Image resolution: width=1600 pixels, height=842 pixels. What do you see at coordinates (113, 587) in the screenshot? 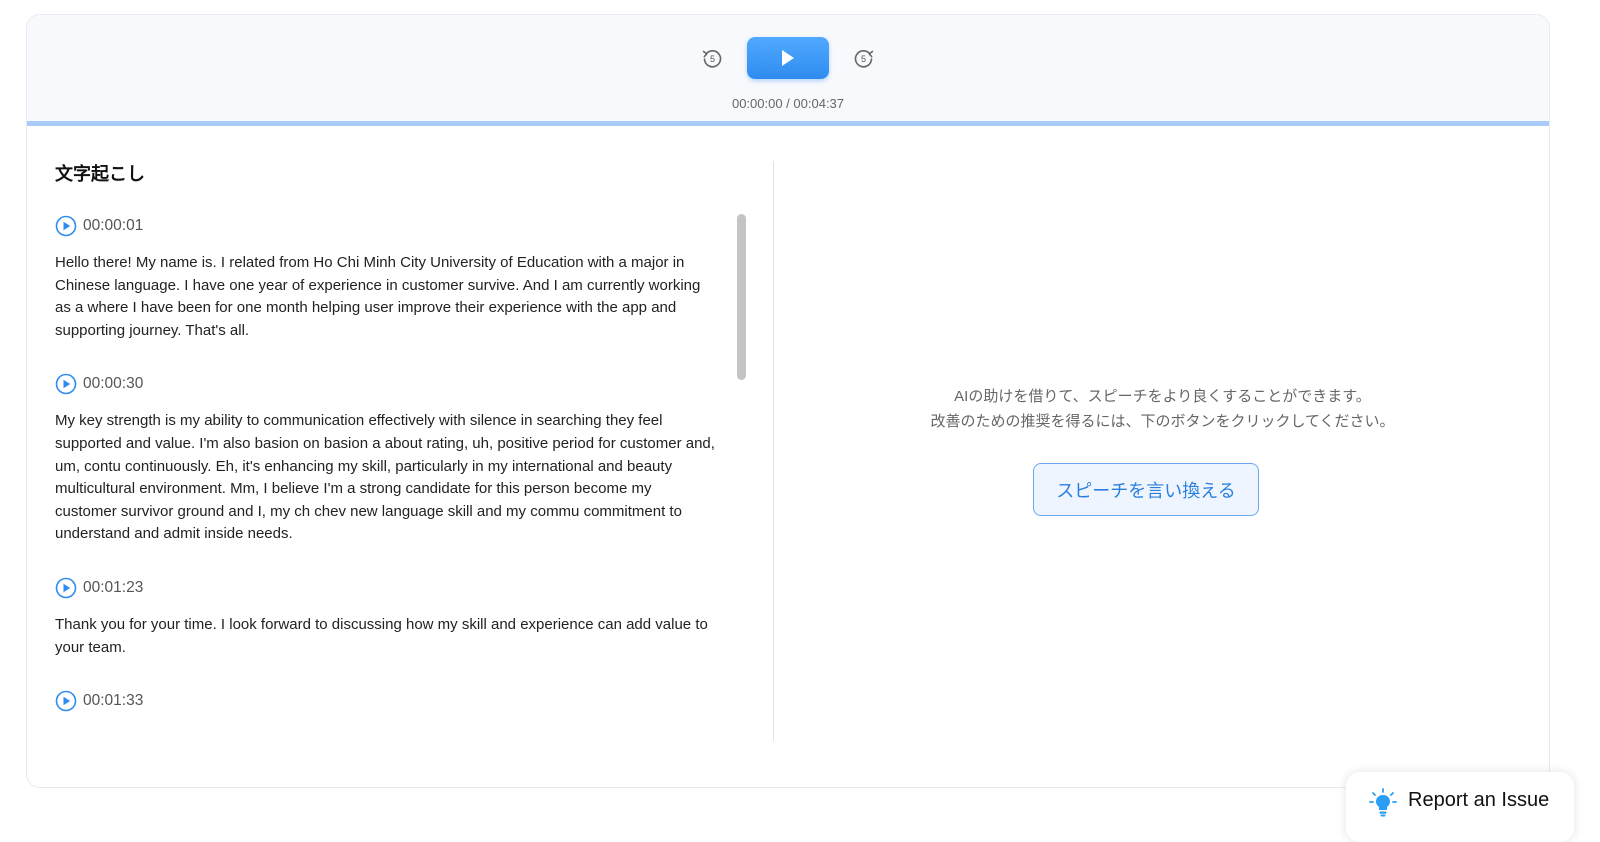
I see `timestamp: 00:01:23` at bounding box center [113, 587].